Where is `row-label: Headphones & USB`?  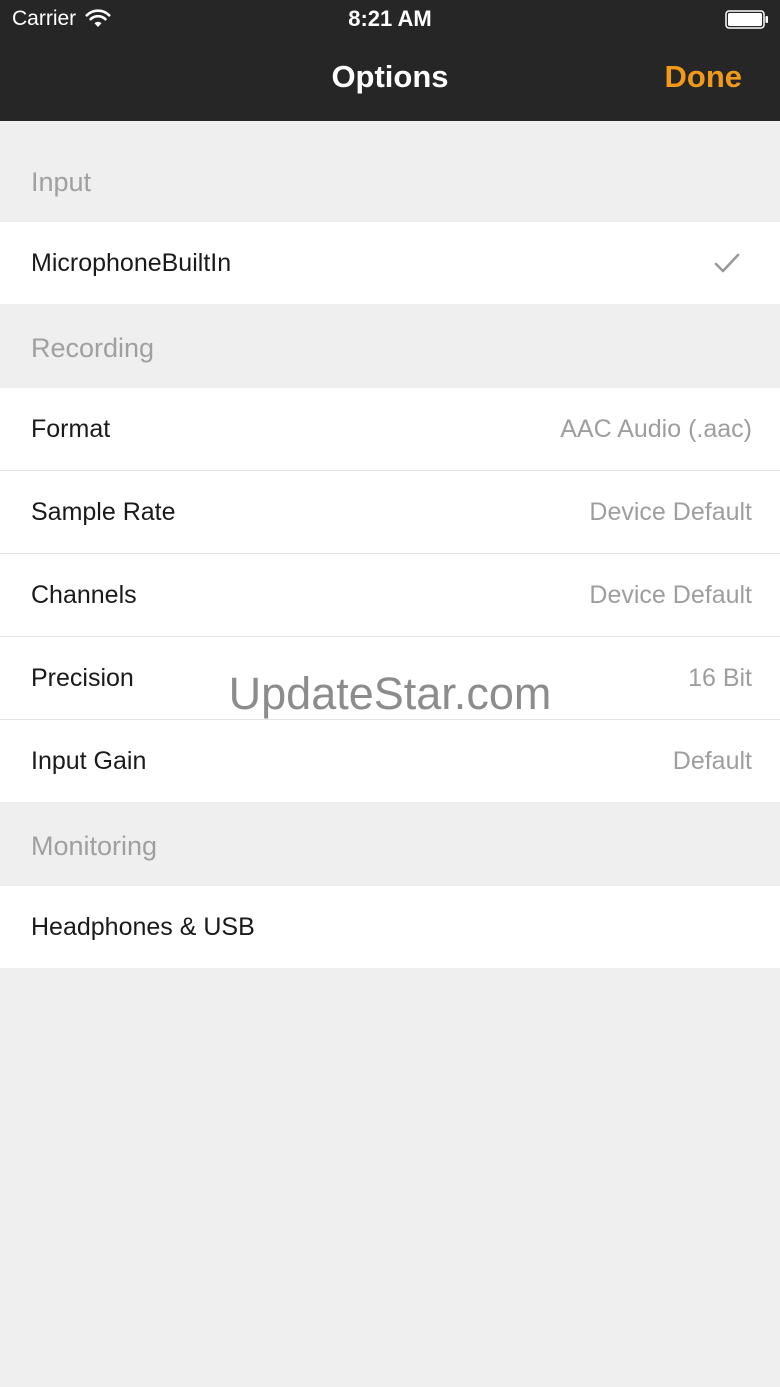 row-label: Headphones & USB is located at coordinates (143, 927).